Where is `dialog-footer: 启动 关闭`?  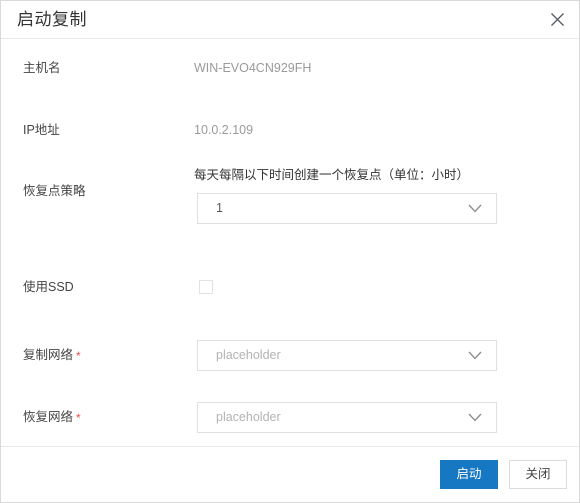 dialog-footer: 启动 关闭 is located at coordinates (290, 474).